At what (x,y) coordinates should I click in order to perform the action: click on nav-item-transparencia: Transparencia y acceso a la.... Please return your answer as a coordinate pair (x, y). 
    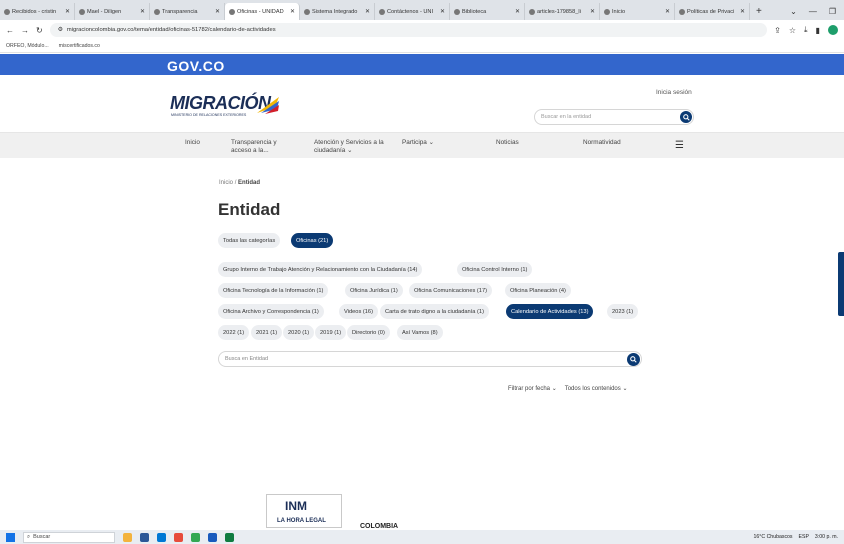
    Looking at the image, I should click on (261, 146).